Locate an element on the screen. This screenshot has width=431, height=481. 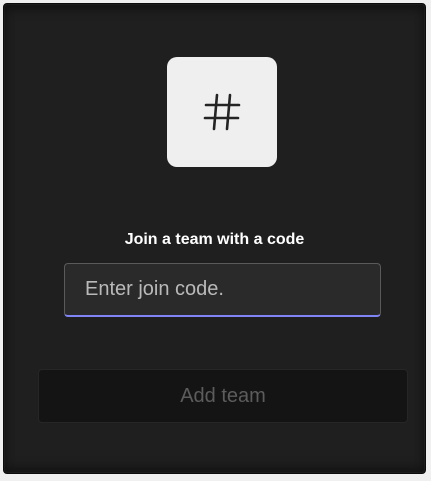
join-code-input is located at coordinates (222, 290).